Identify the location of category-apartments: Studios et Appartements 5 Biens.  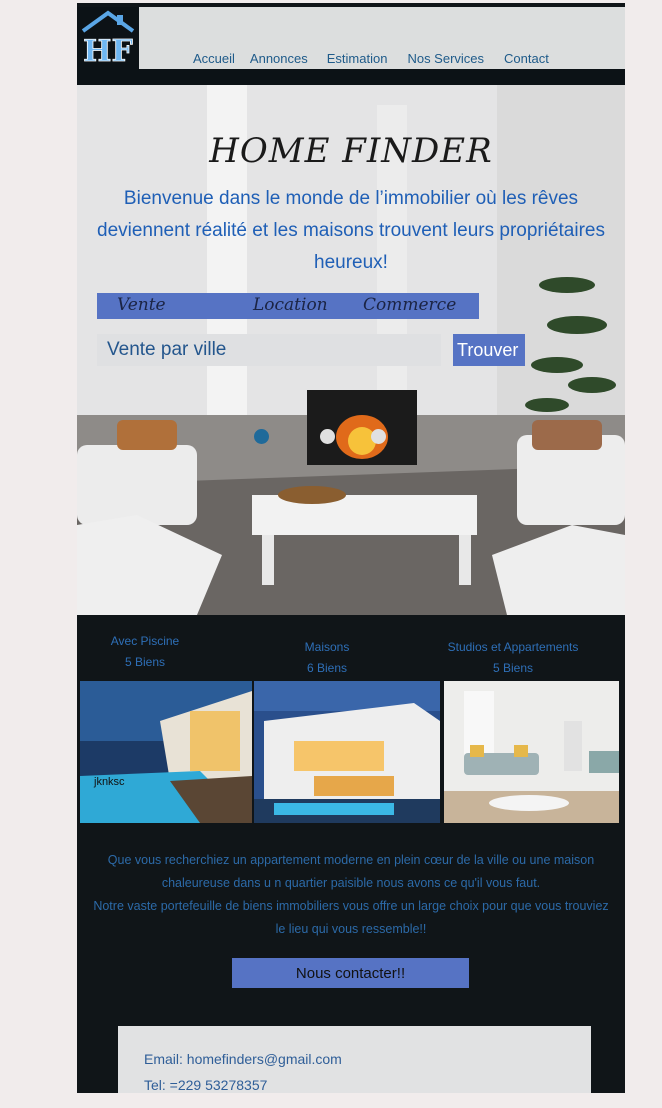
(513, 658).